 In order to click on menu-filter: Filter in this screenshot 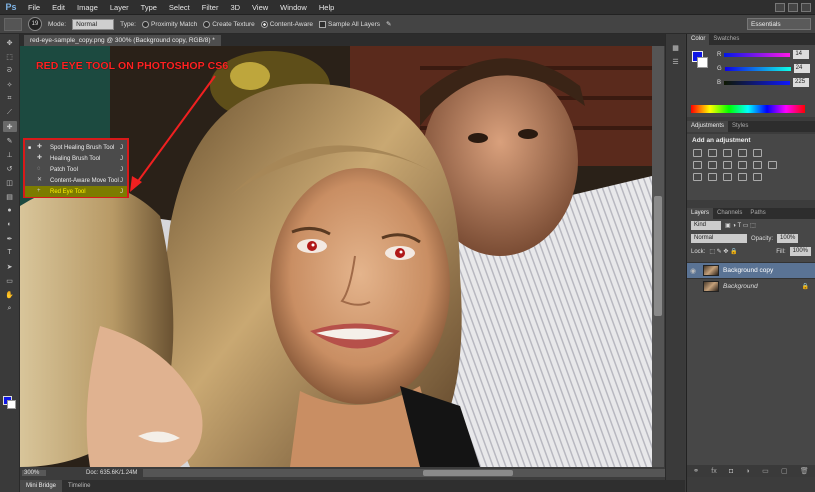, I will do `click(210, 7)`.